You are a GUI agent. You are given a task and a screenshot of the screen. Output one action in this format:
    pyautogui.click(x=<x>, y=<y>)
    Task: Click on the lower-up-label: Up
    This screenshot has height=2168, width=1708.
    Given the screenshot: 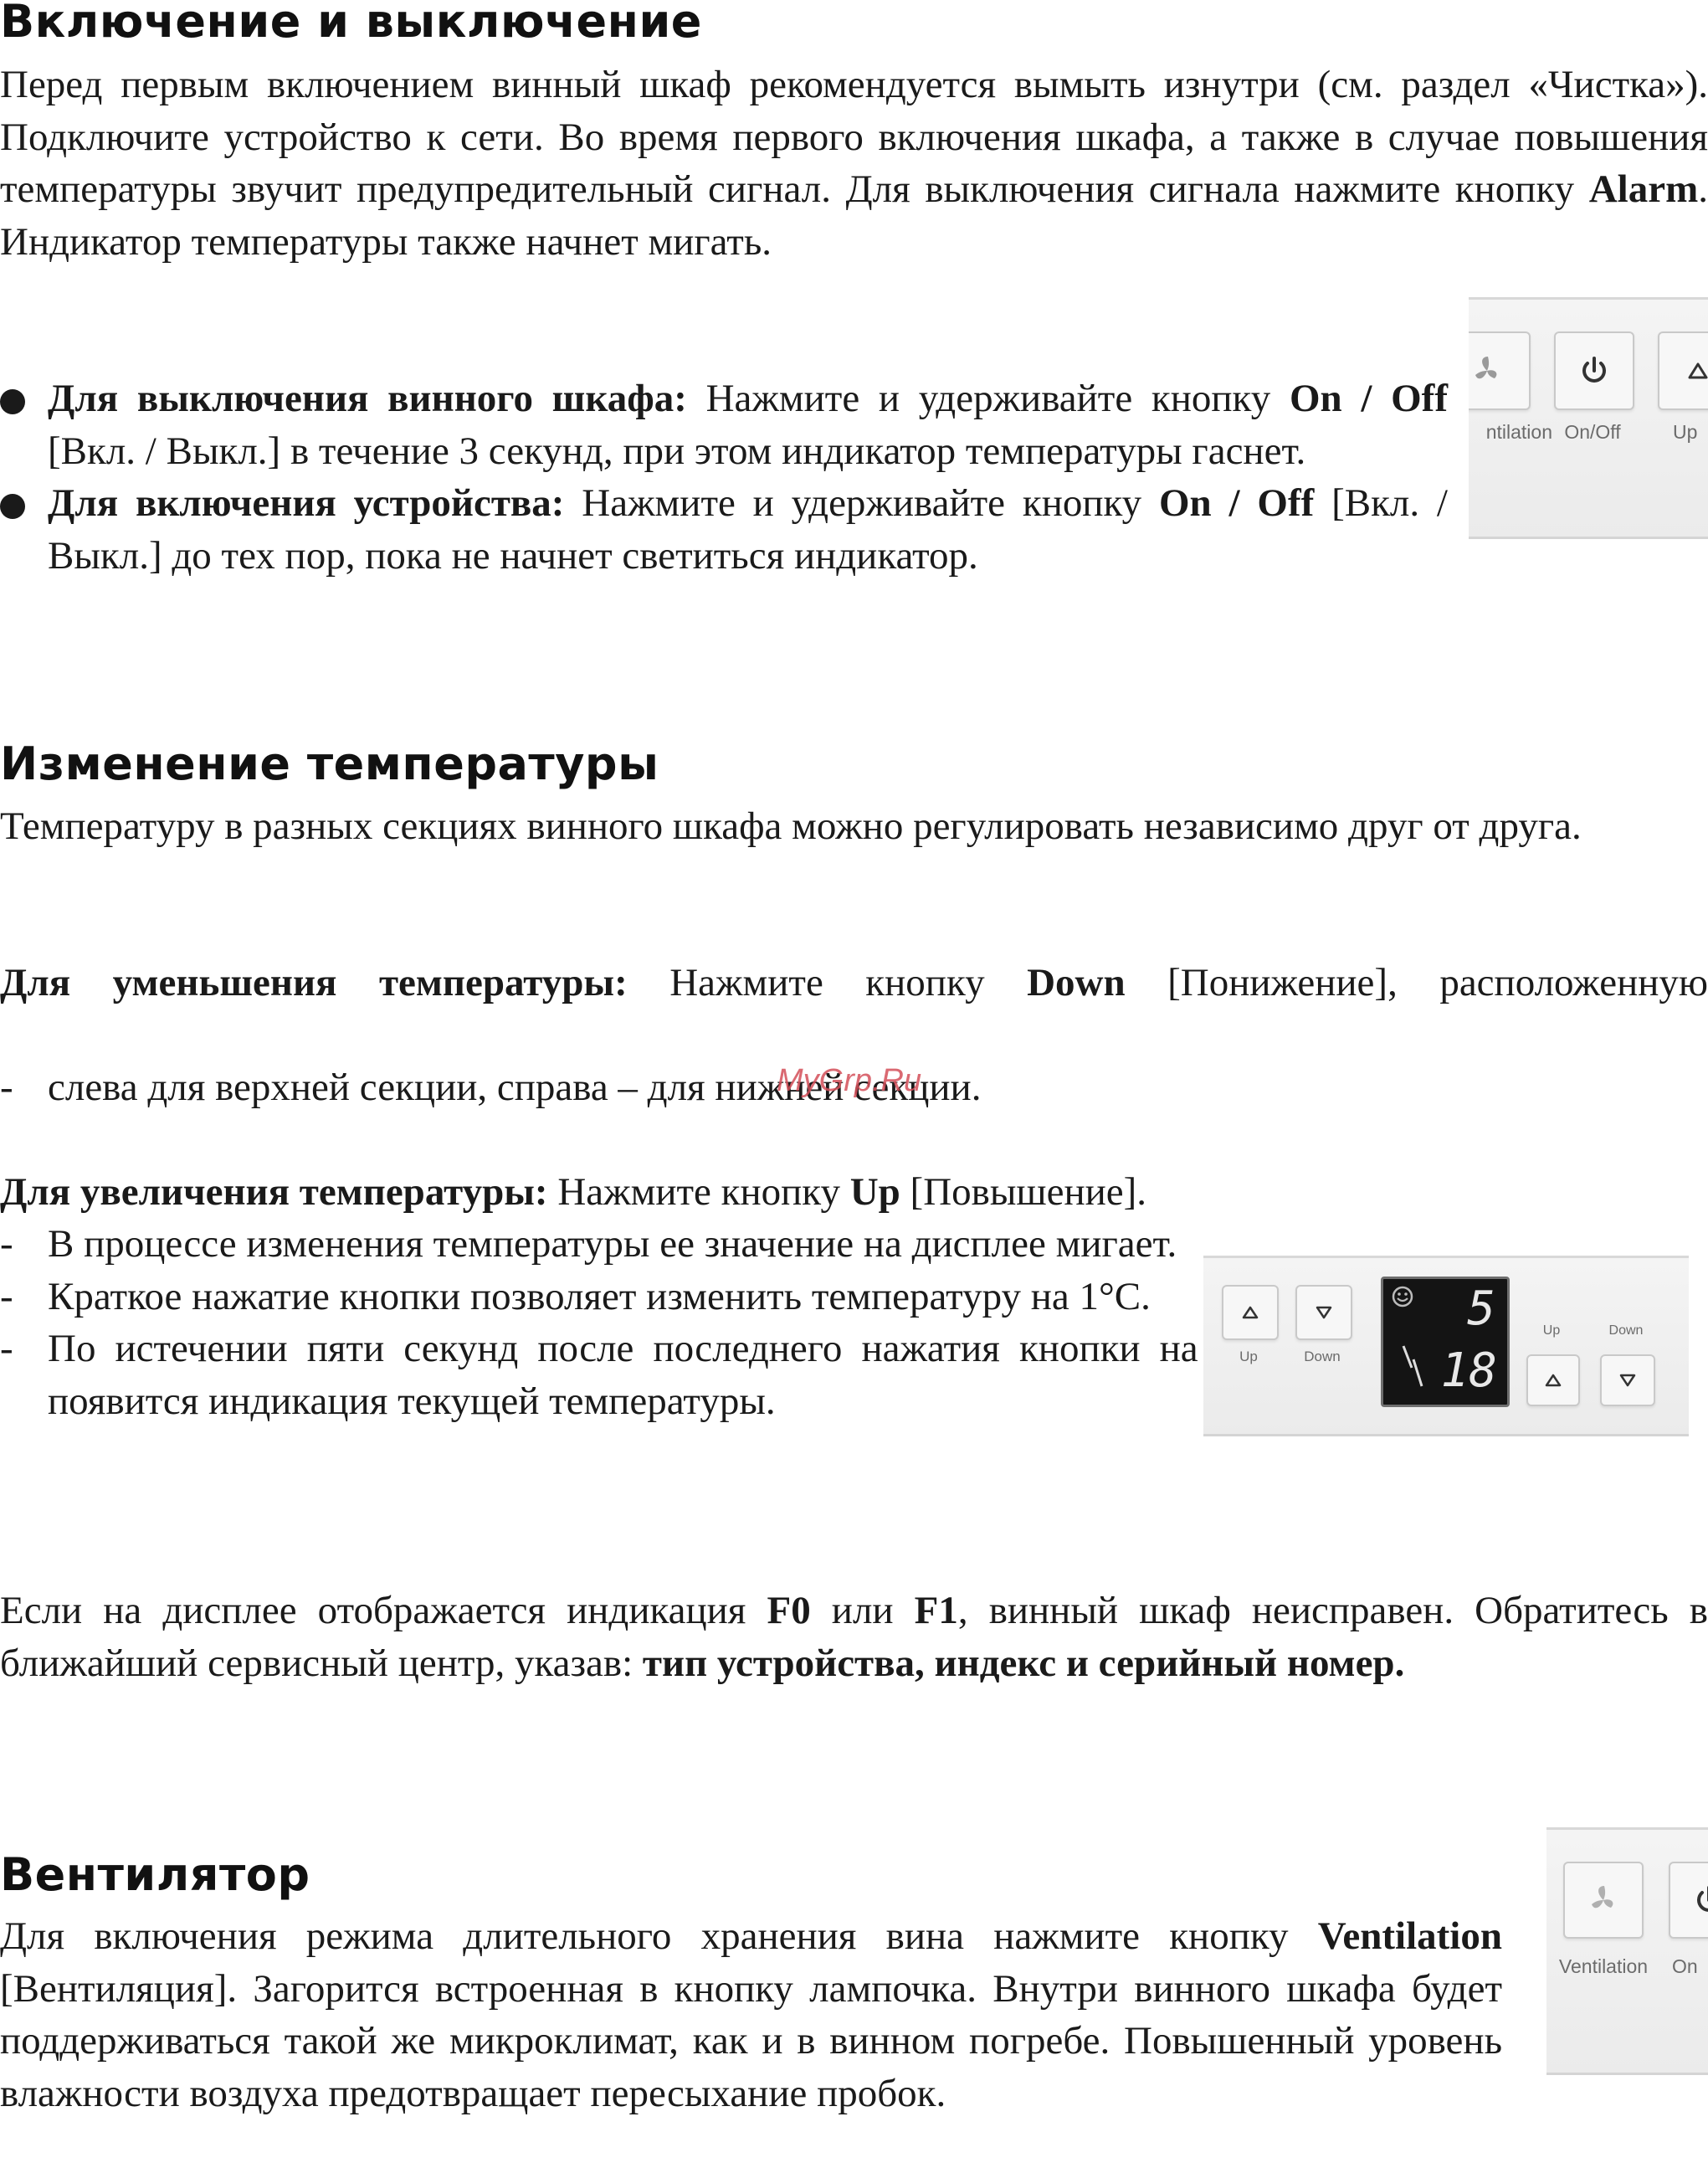 What is the action you would take?
    pyautogui.click(x=1551, y=1330)
    